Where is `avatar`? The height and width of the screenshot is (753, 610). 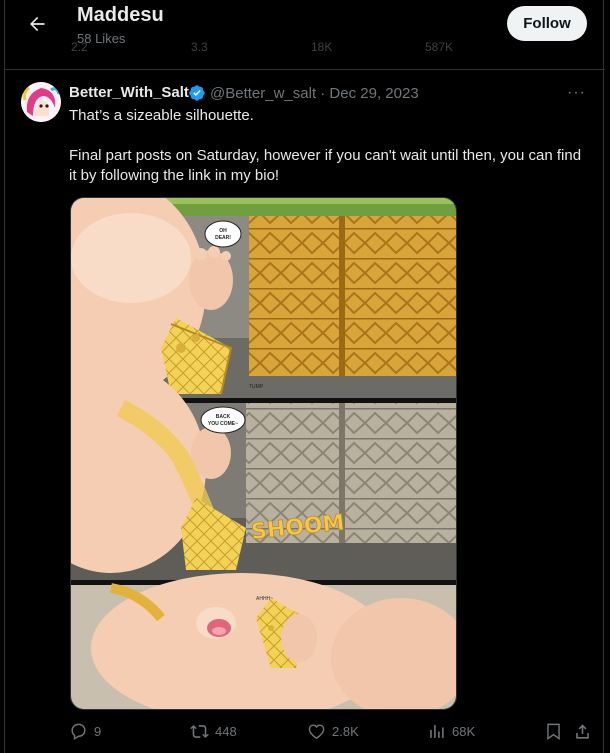
avatar is located at coordinates (41, 102).